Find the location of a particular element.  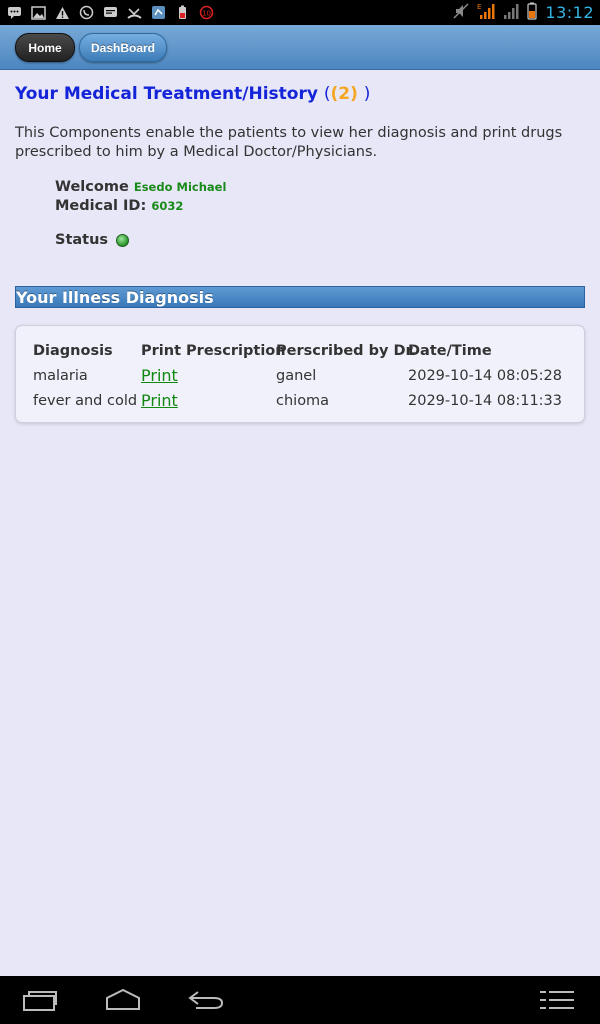

page-title: Your Medical Treatment/History ((2) ) is located at coordinates (192, 94).